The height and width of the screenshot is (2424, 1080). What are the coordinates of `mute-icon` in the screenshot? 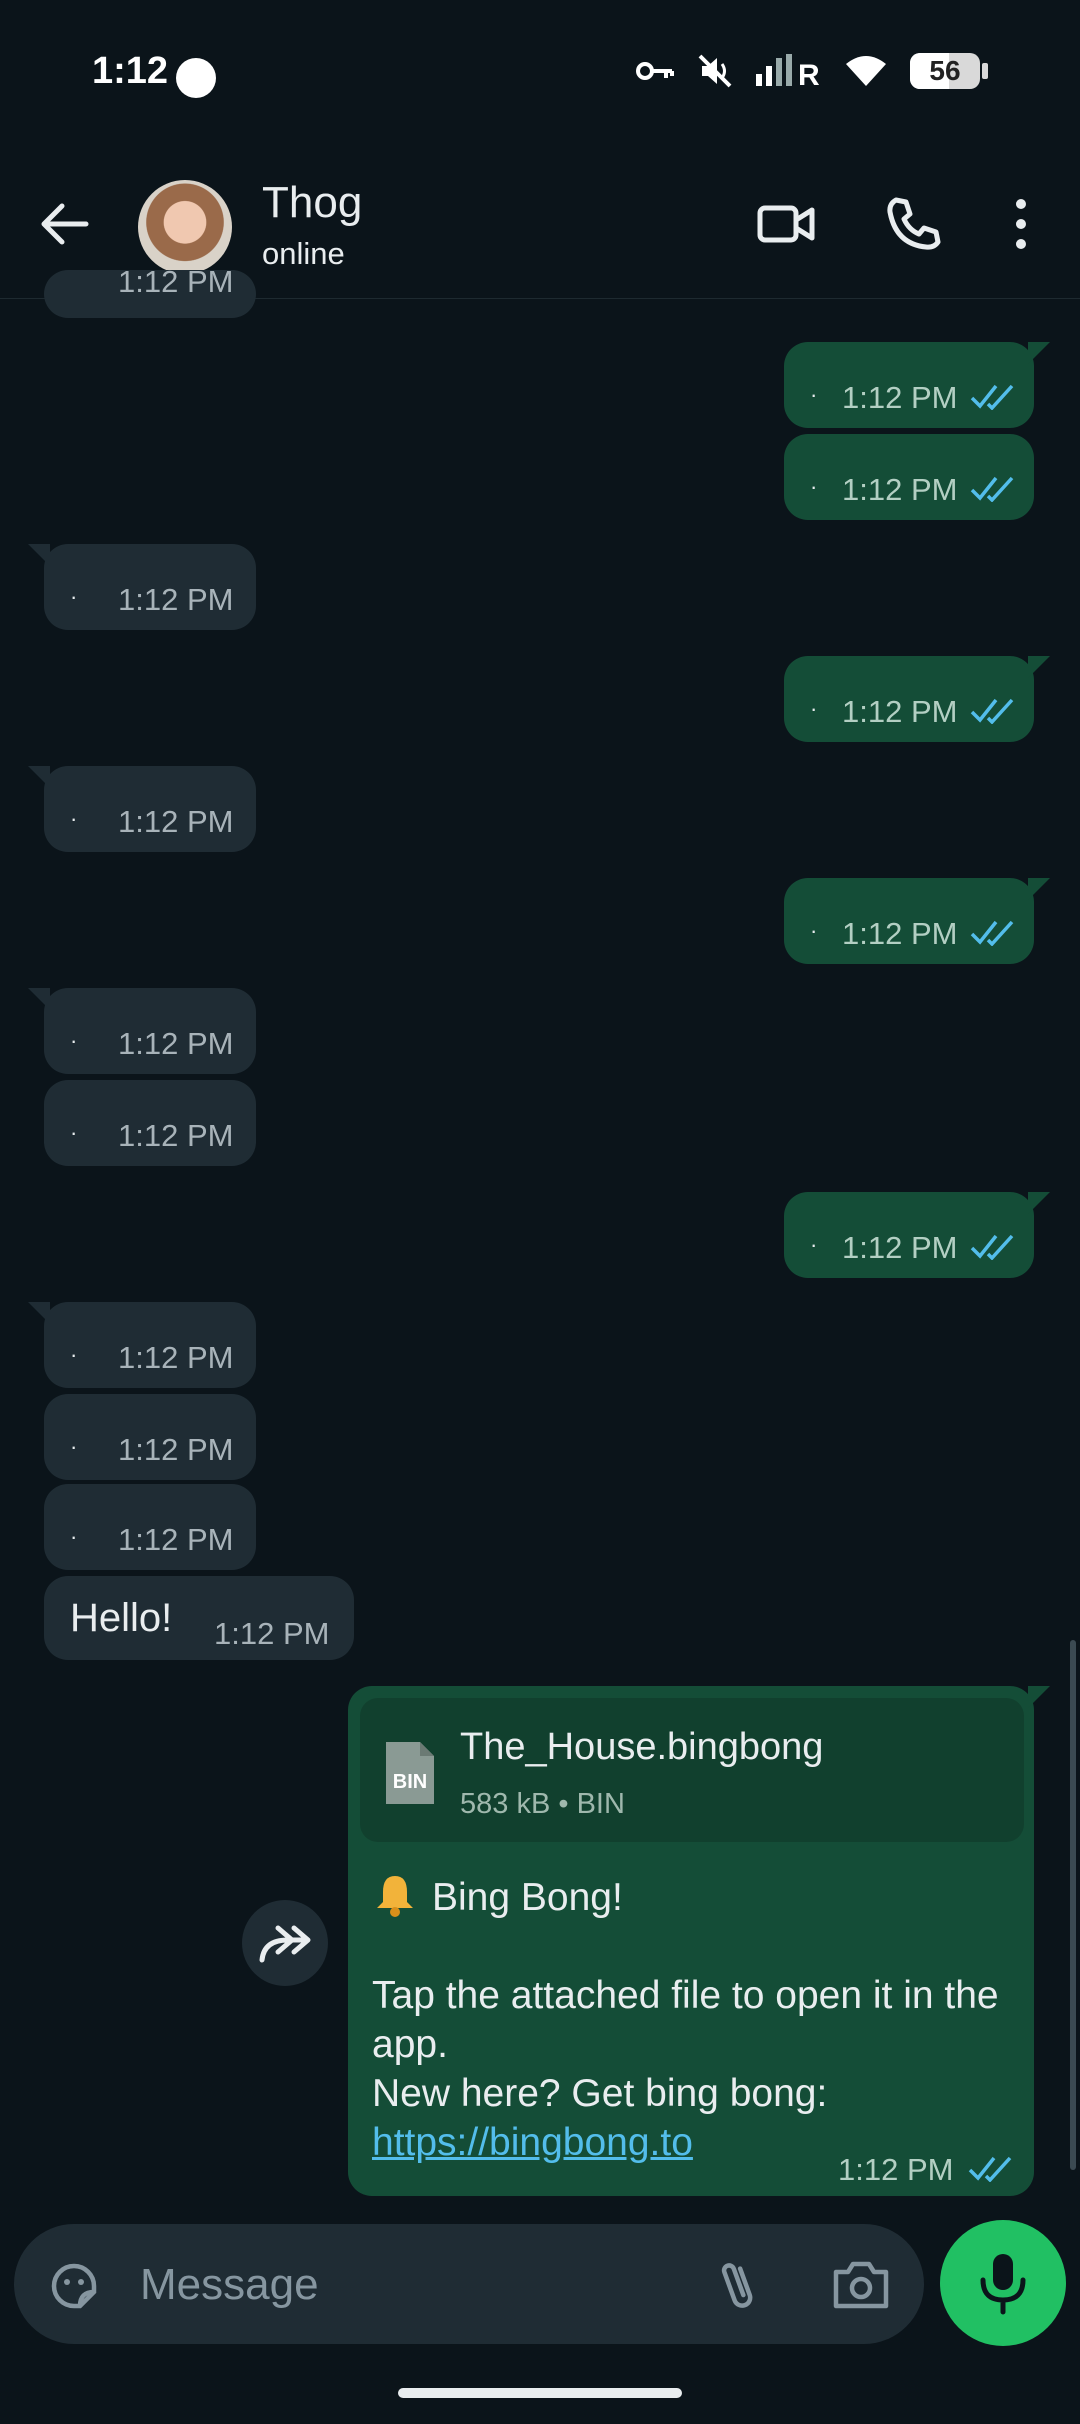 It's located at (715, 71).